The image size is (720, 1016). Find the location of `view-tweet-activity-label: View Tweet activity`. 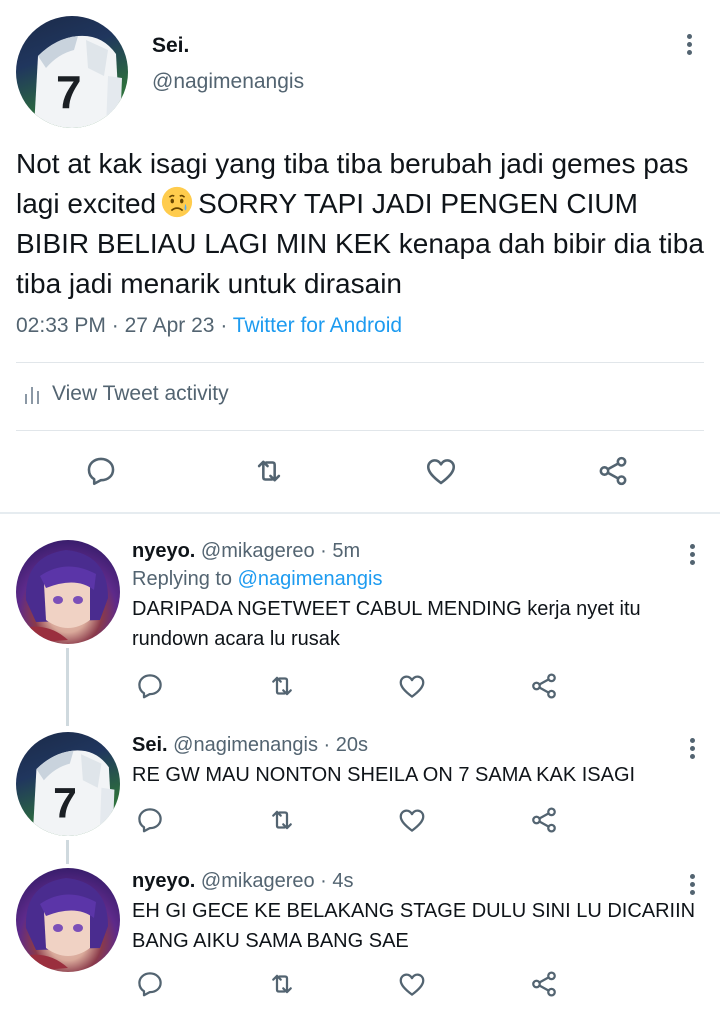

view-tweet-activity-label: View Tweet activity is located at coordinates (140, 393).